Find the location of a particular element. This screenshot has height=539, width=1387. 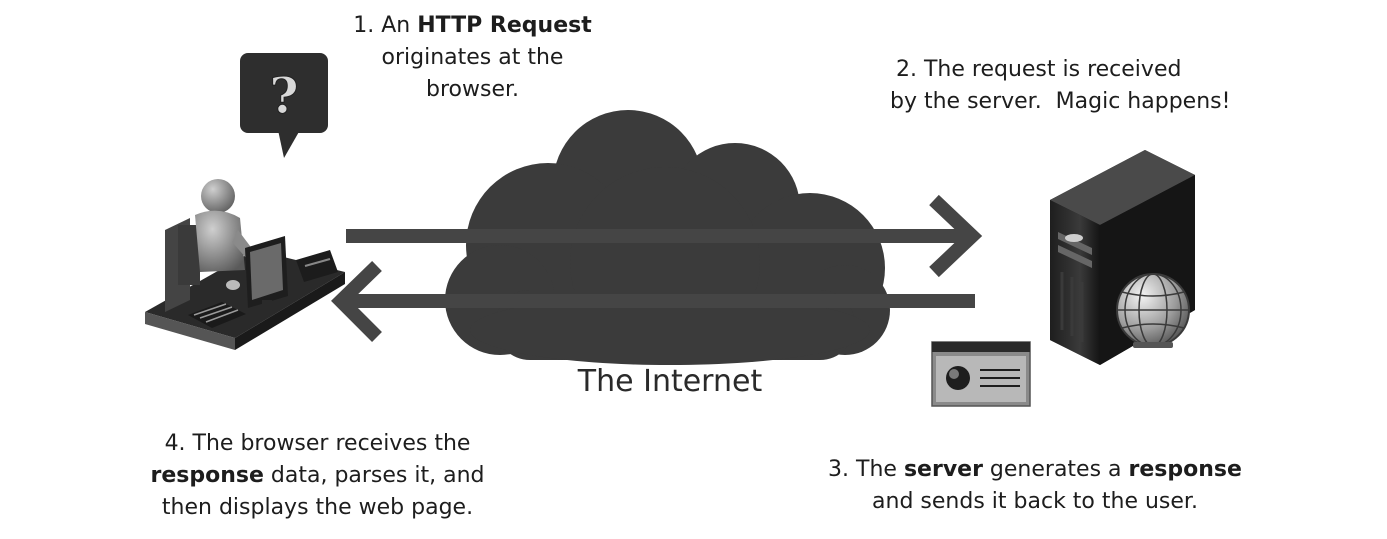

step4-line1: 4. The browser receives the is located at coordinates (317, 443).